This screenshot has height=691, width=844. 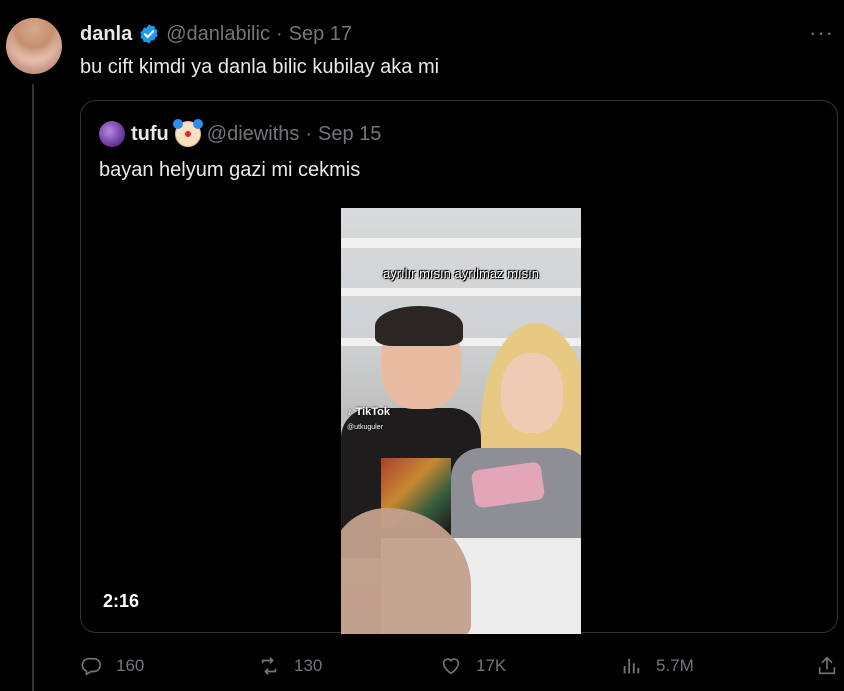 What do you see at coordinates (320, 34) in the screenshot?
I see `tweet-date: Sep 17` at bounding box center [320, 34].